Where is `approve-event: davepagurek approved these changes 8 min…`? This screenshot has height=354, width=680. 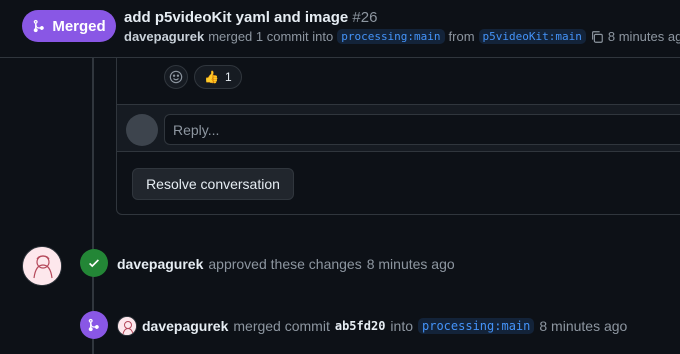
approve-event: davepagurek approved these changes 8 min… is located at coordinates (286, 264).